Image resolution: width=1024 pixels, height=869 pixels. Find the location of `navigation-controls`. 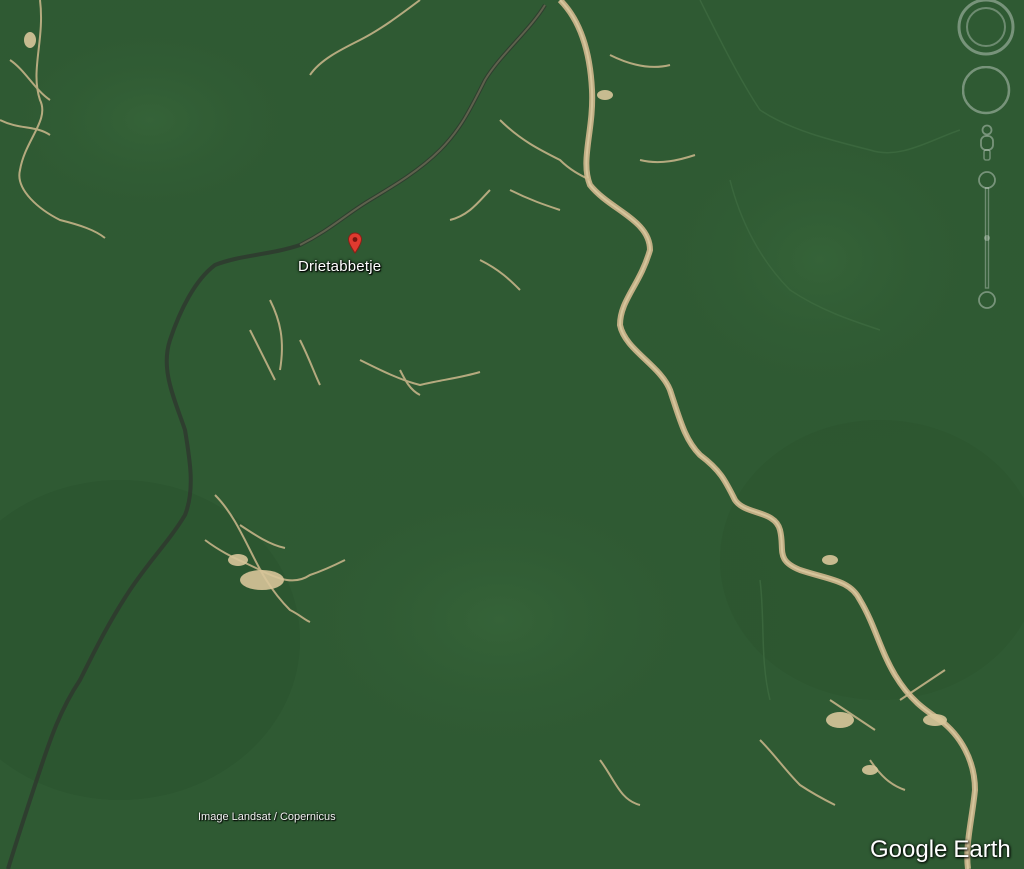

navigation-controls is located at coordinates (986, 160).